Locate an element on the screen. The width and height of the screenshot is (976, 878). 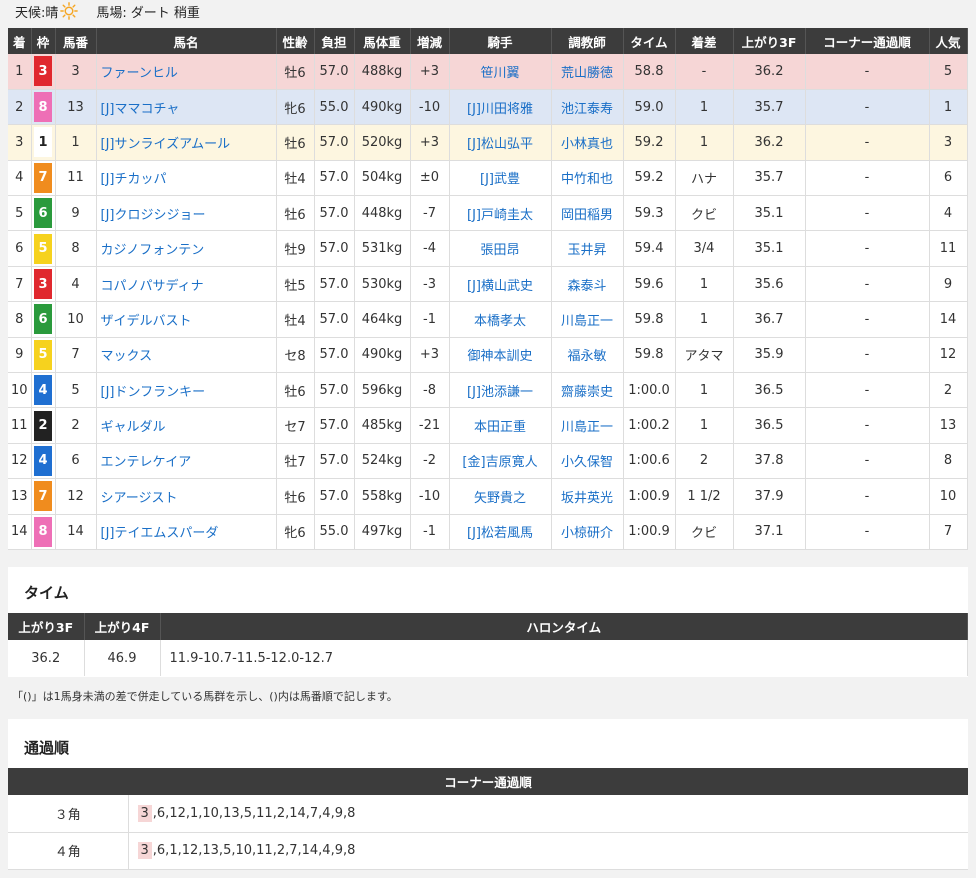
last4f-header: 上がり4F is located at coordinates (122, 626).